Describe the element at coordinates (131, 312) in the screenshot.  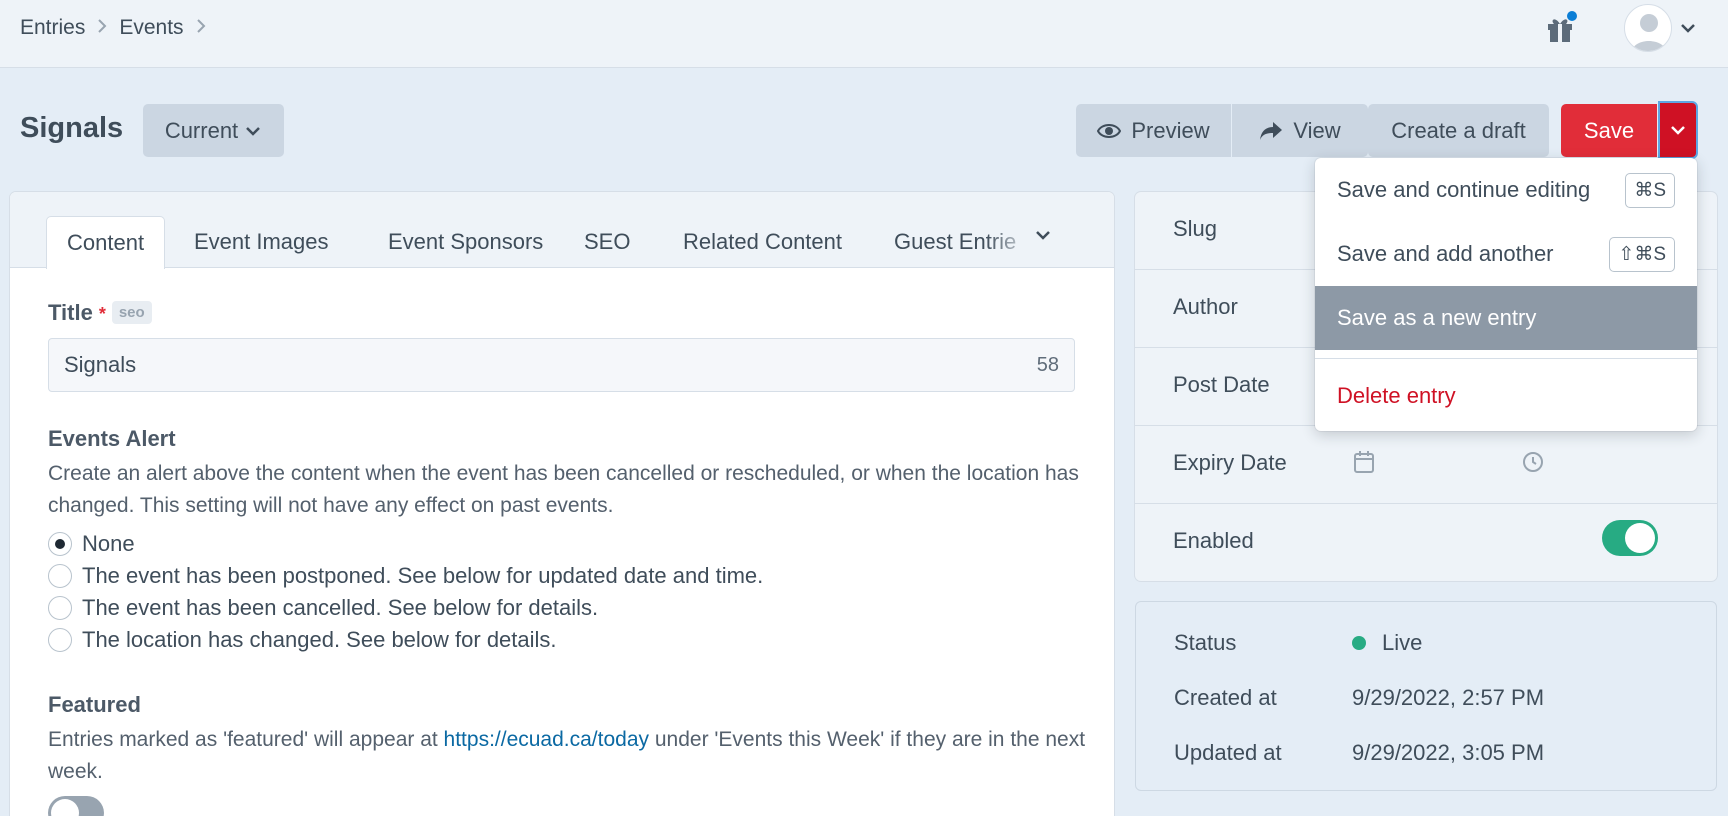
I see `seo-badge: seo` at that location.